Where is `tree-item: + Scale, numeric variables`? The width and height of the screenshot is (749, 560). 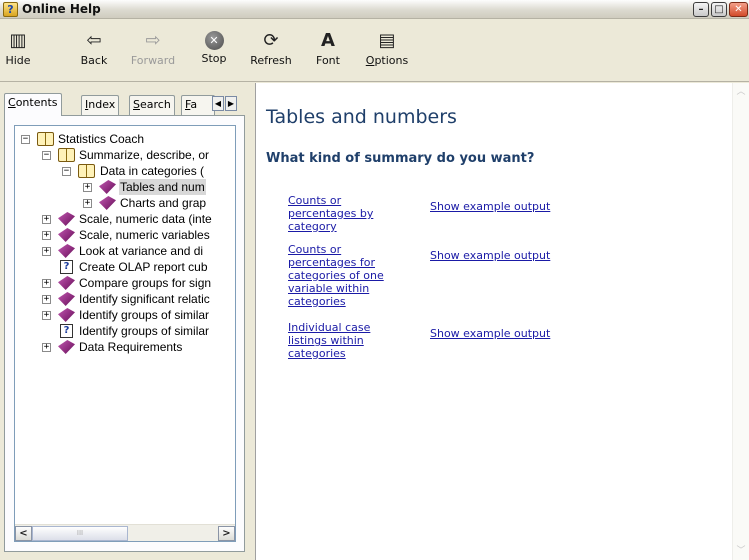 tree-item: + Scale, numeric variables is located at coordinates (125, 235).